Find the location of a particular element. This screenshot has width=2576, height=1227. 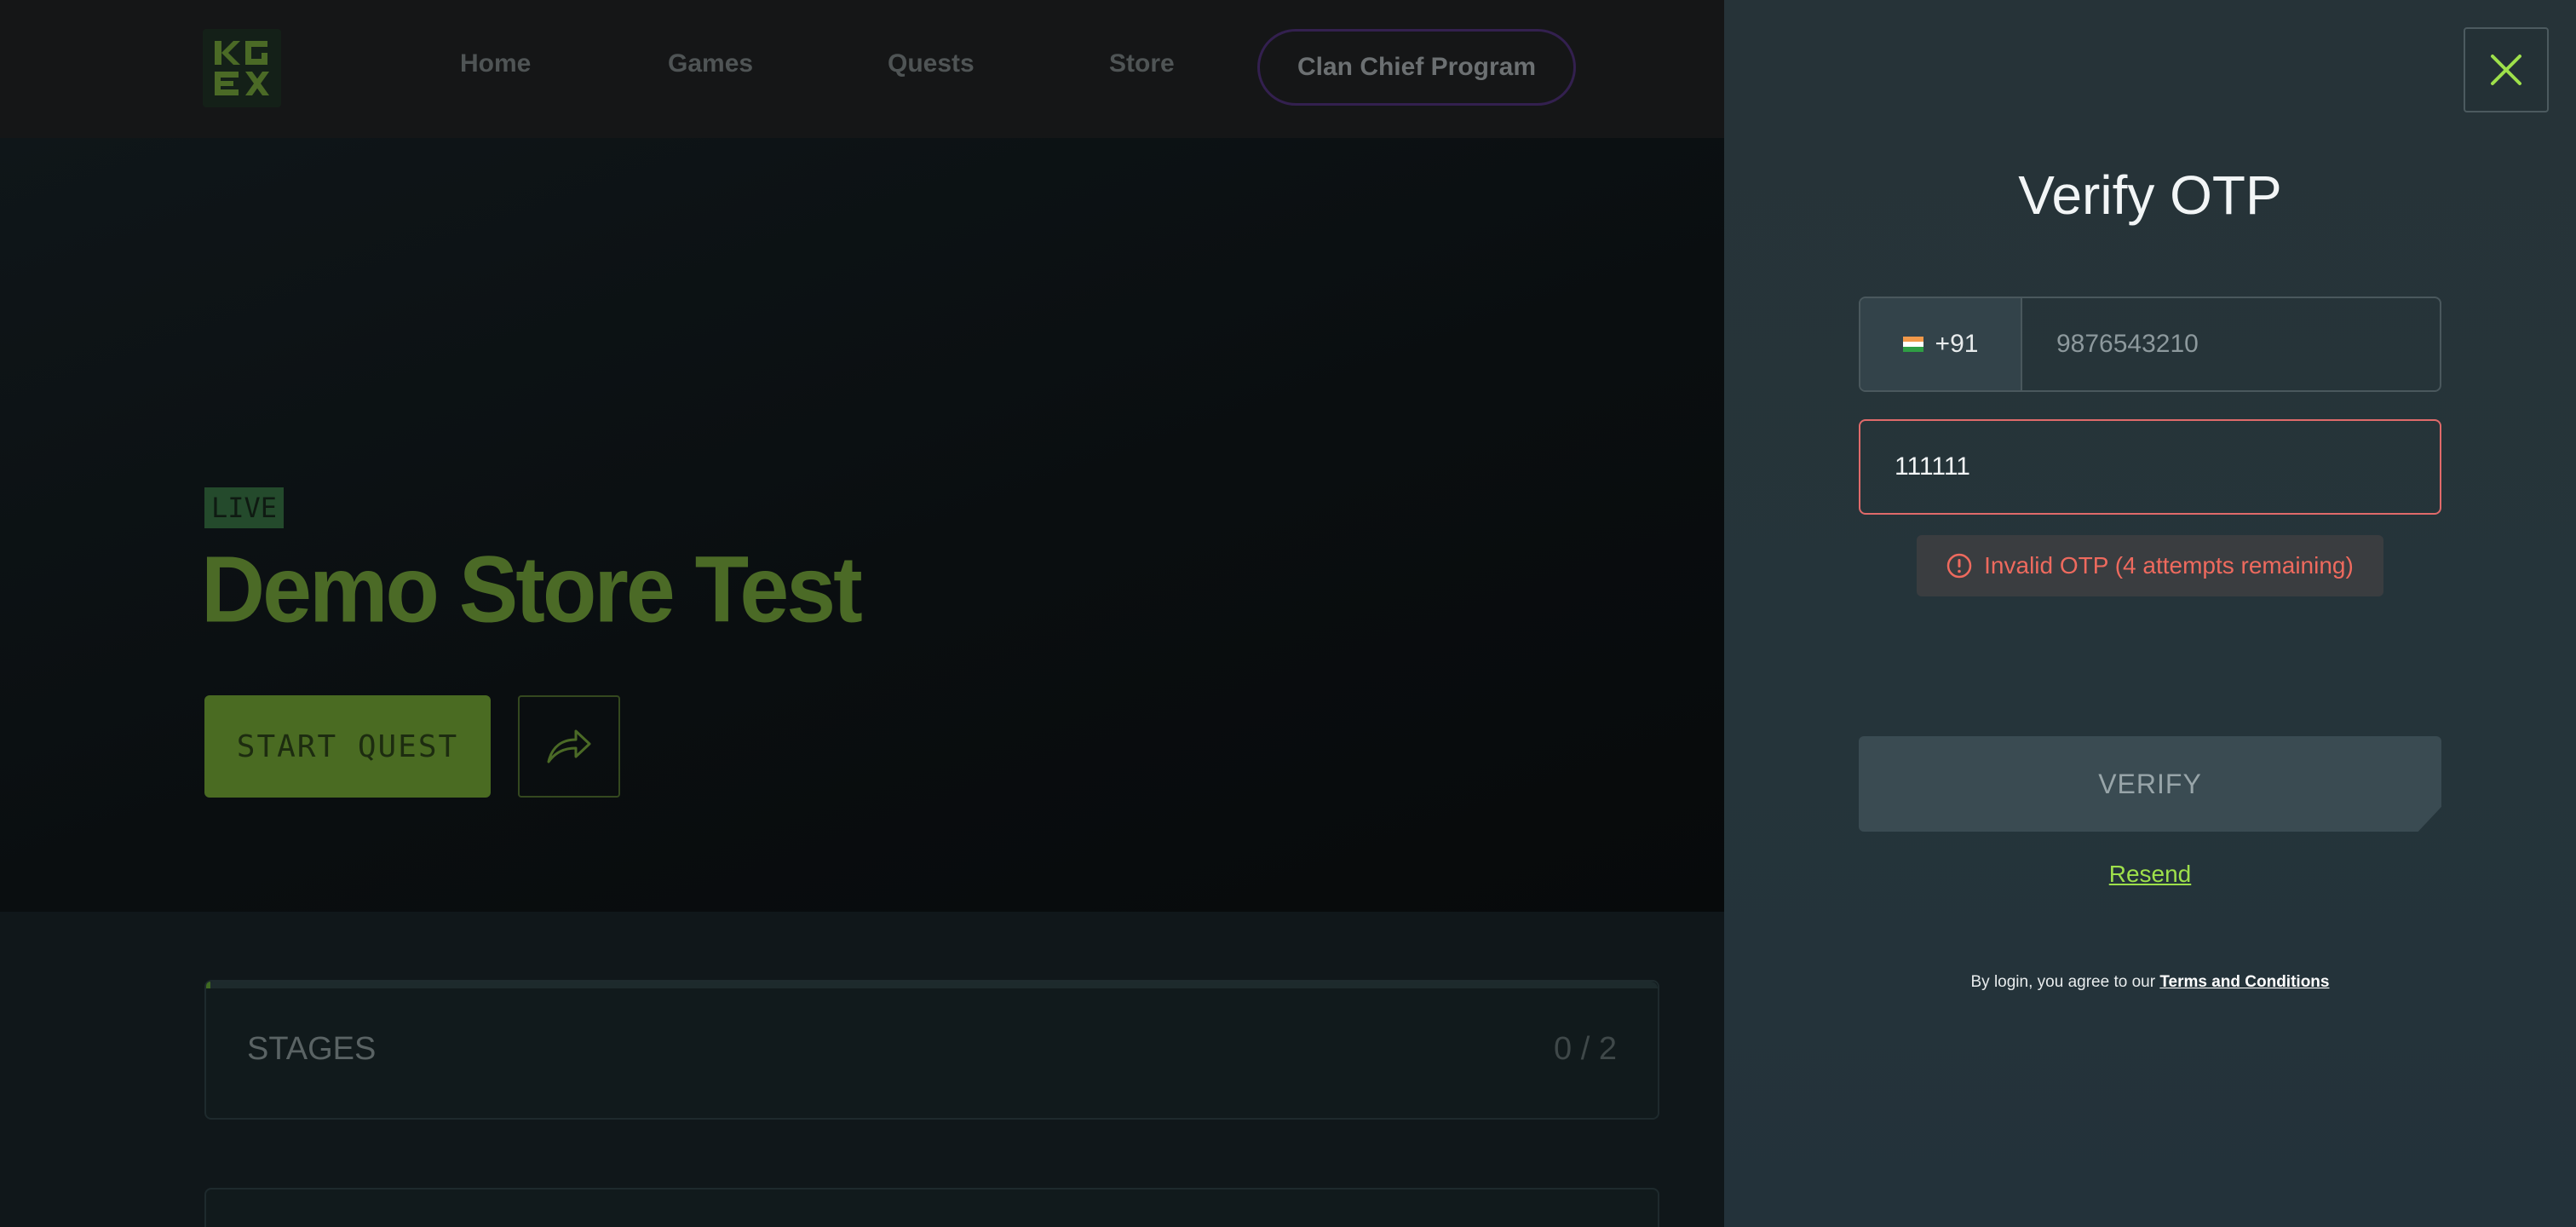

otp-input is located at coordinates (2150, 467).